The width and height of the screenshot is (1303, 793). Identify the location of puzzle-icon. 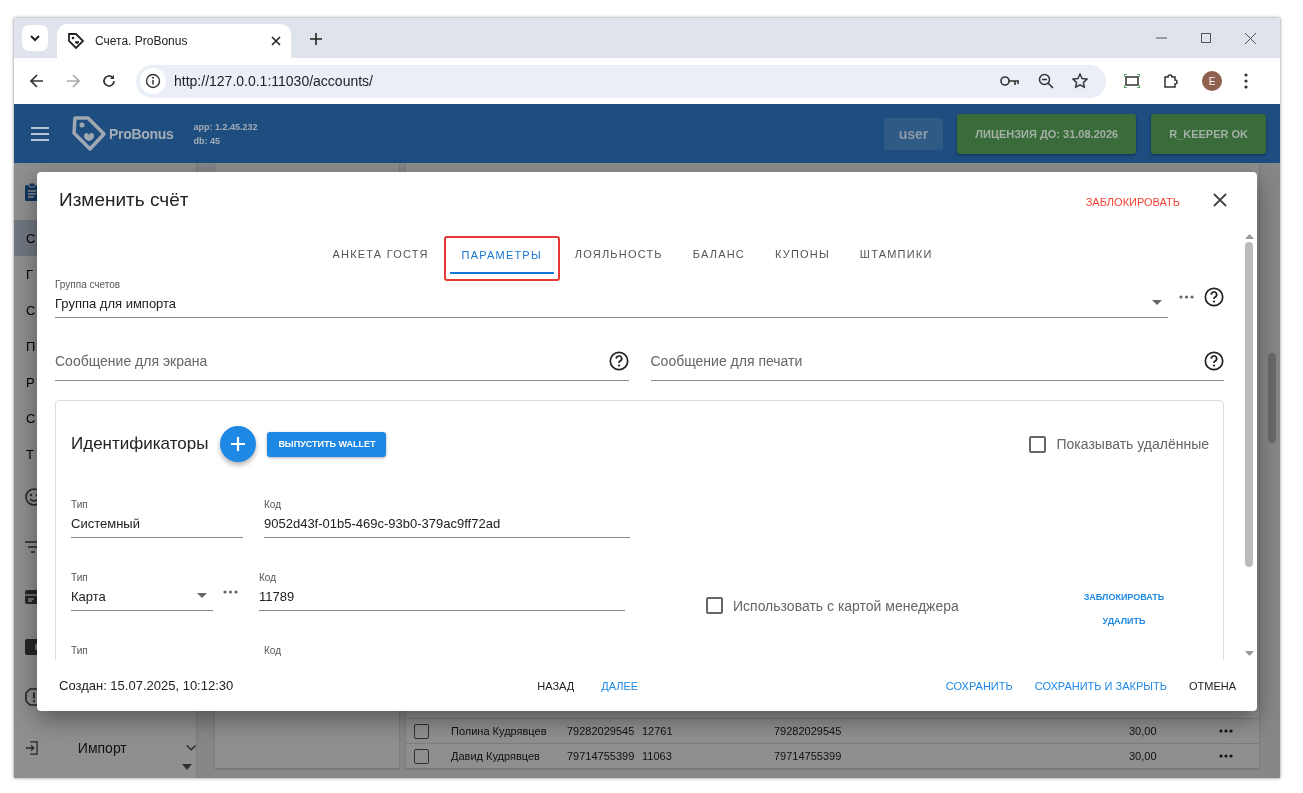
(1171, 81).